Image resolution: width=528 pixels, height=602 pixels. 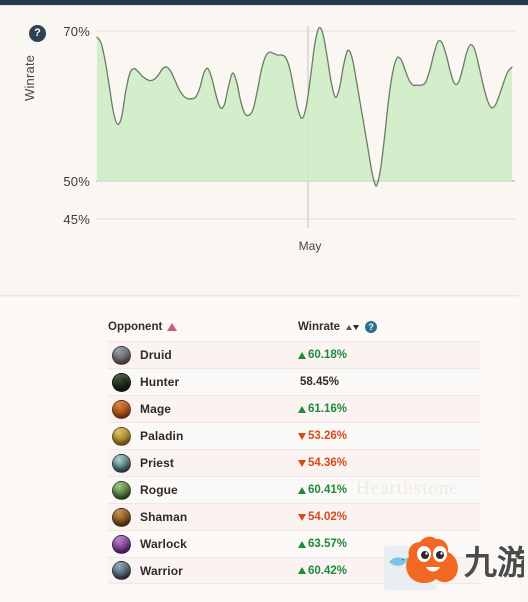 What do you see at coordinates (157, 463) in the screenshot?
I see `opponent-class-label: Priest` at bounding box center [157, 463].